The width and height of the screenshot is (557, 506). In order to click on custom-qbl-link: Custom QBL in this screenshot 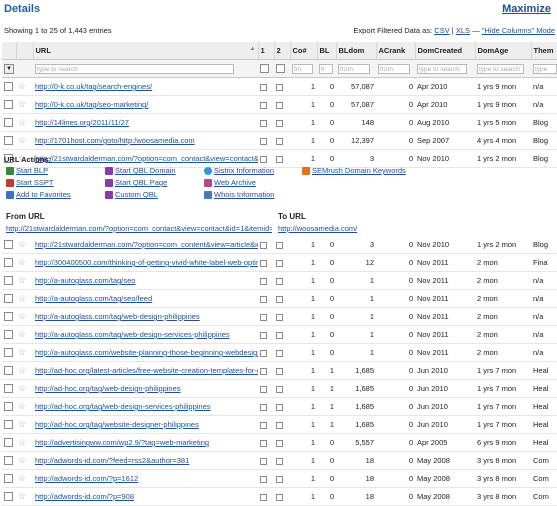, I will do `click(131, 195)`.